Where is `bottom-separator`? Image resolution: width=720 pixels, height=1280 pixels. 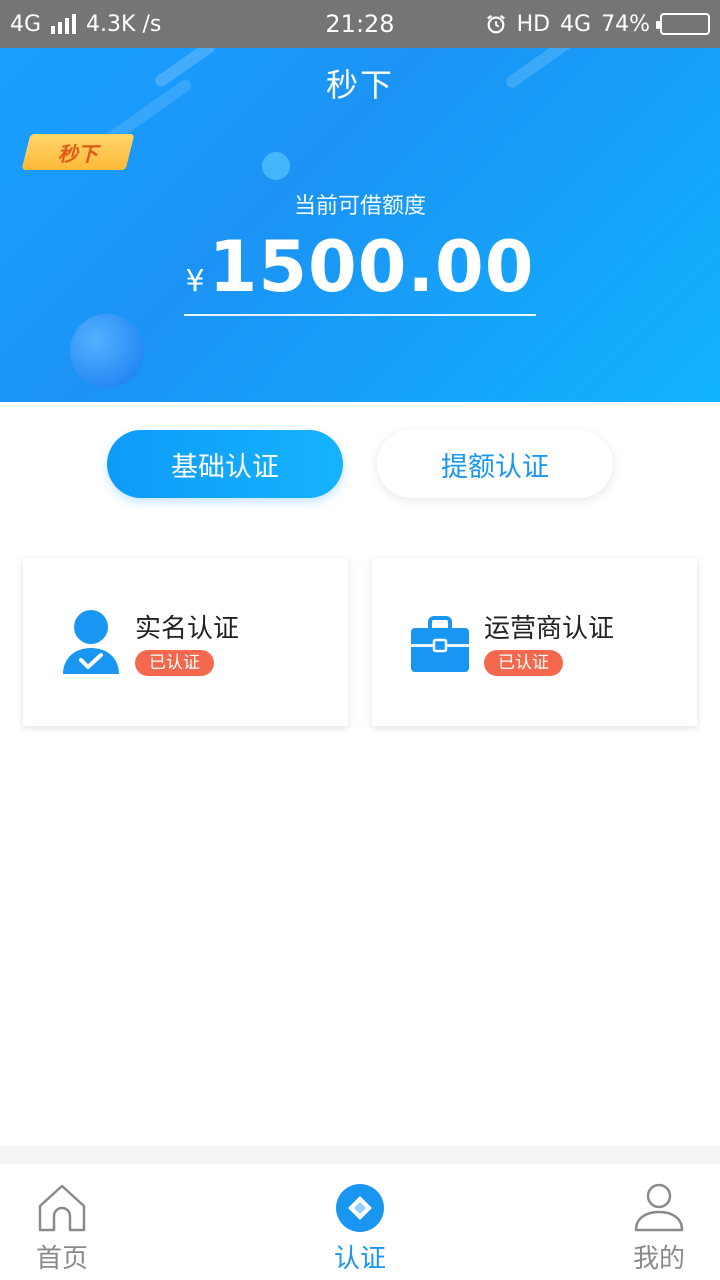
bottom-separator is located at coordinates (360, 1155).